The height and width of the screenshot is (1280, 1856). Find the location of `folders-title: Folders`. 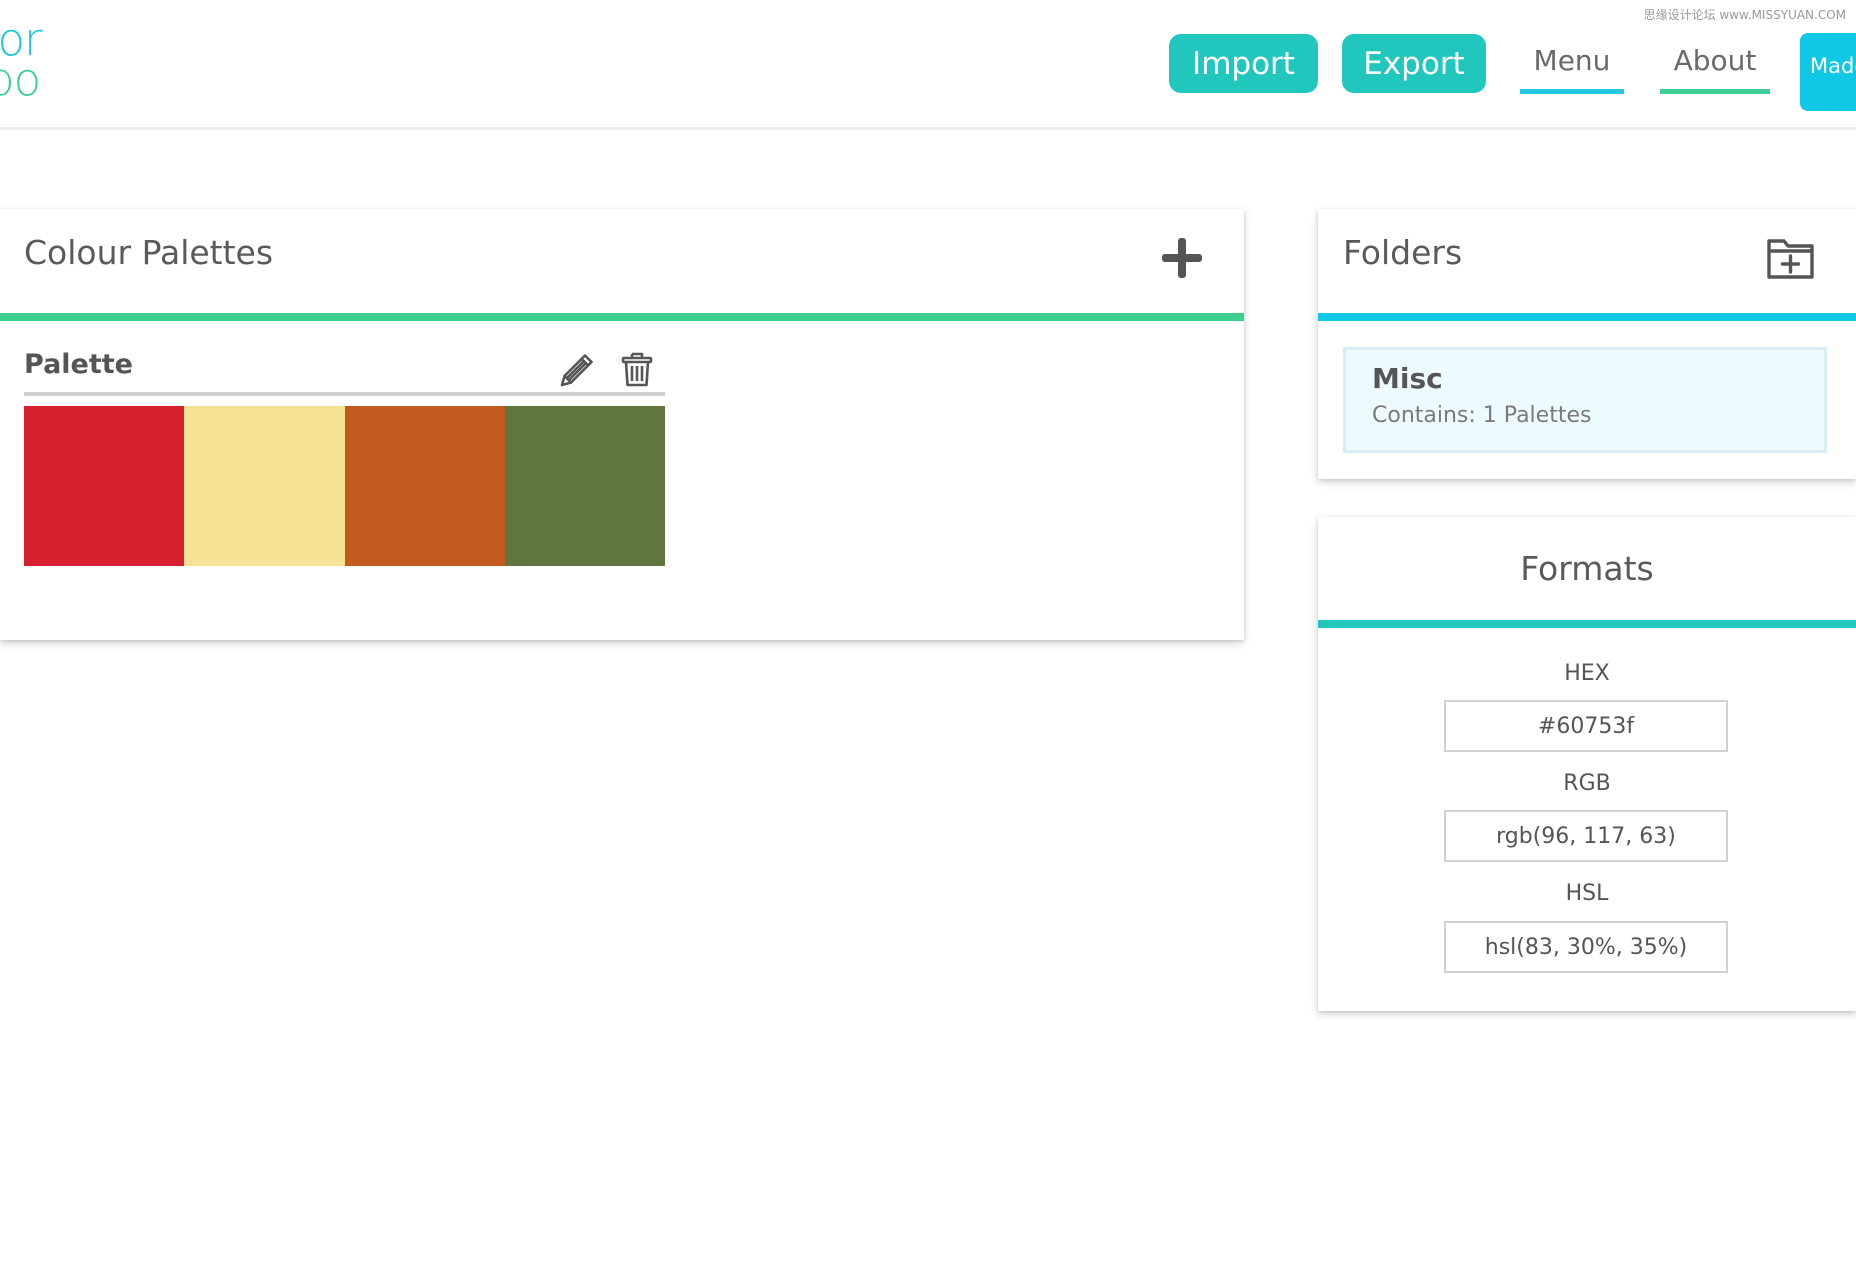

folders-title: Folders is located at coordinates (1403, 252).